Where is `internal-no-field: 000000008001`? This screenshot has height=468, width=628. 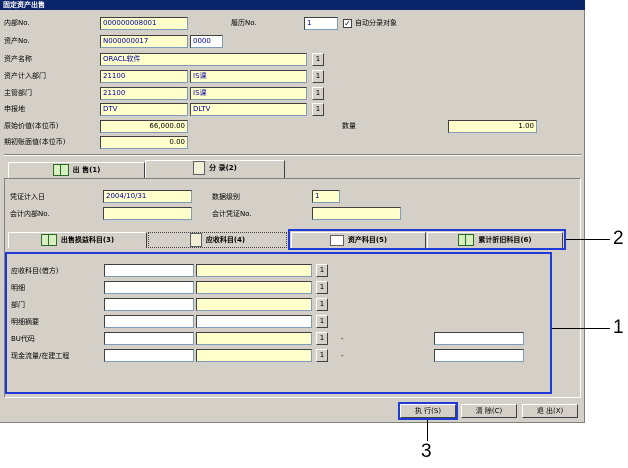
internal-no-field: 000000008001 is located at coordinates (144, 23).